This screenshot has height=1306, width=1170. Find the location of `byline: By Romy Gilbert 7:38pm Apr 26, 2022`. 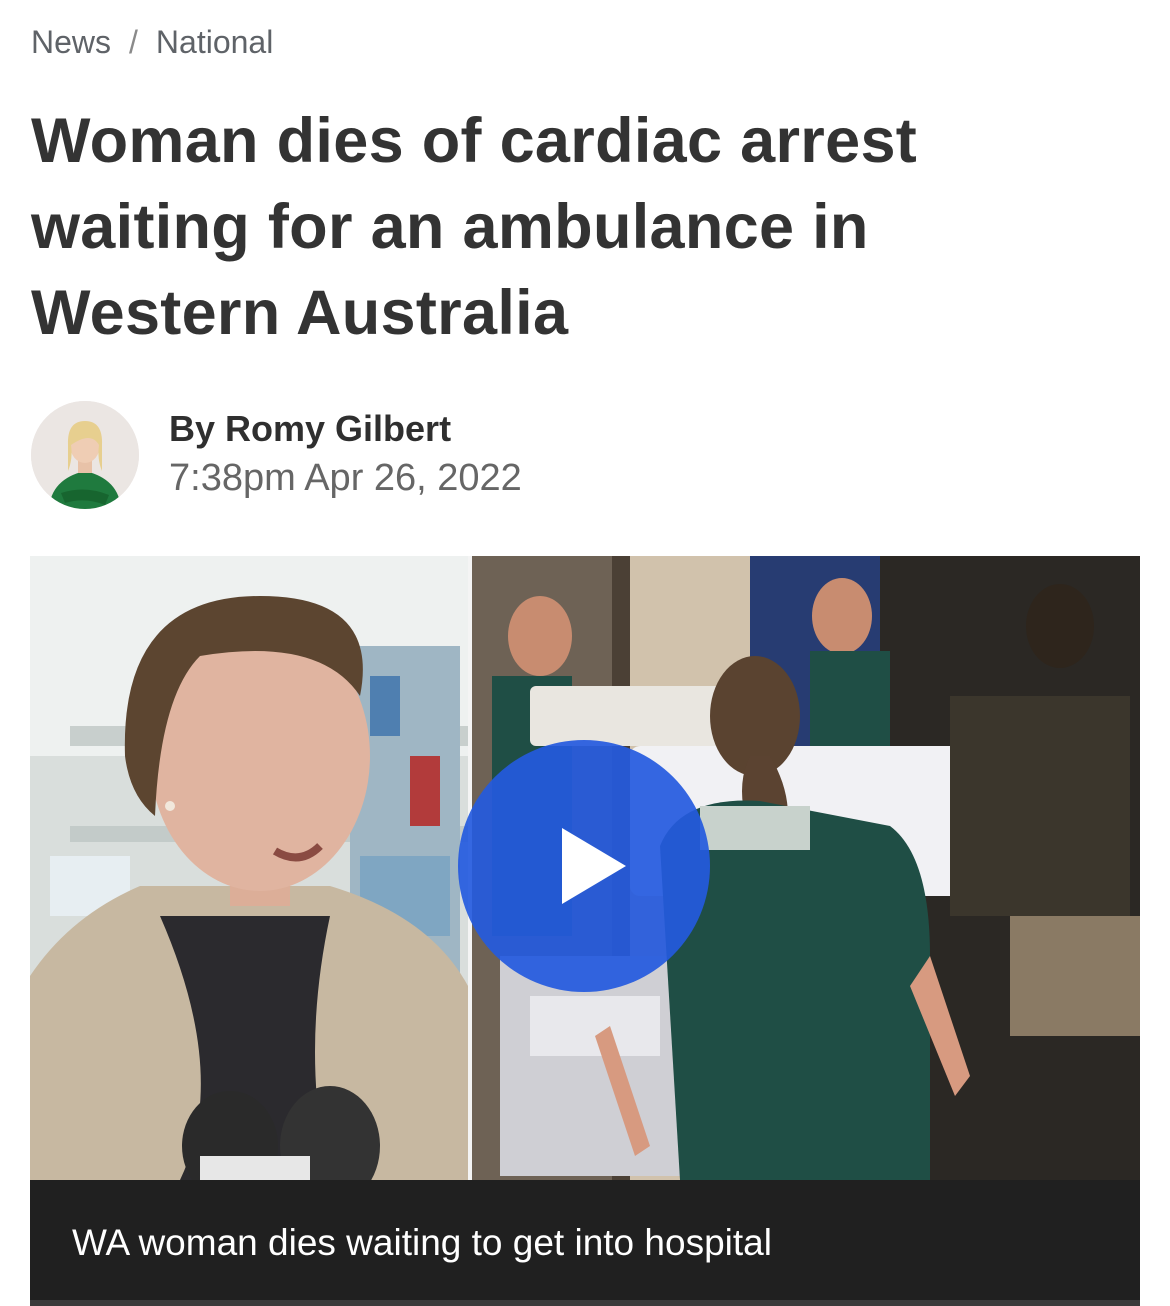

byline: By Romy Gilbert 7:38pm Apr 26, 2022 is located at coordinates (276, 455).